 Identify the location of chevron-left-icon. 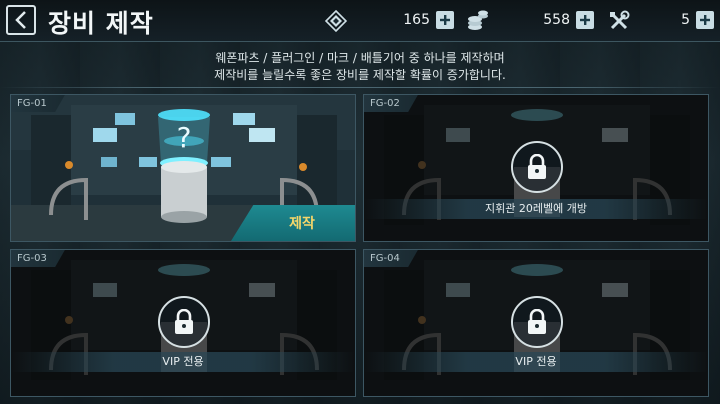
(20, 20).